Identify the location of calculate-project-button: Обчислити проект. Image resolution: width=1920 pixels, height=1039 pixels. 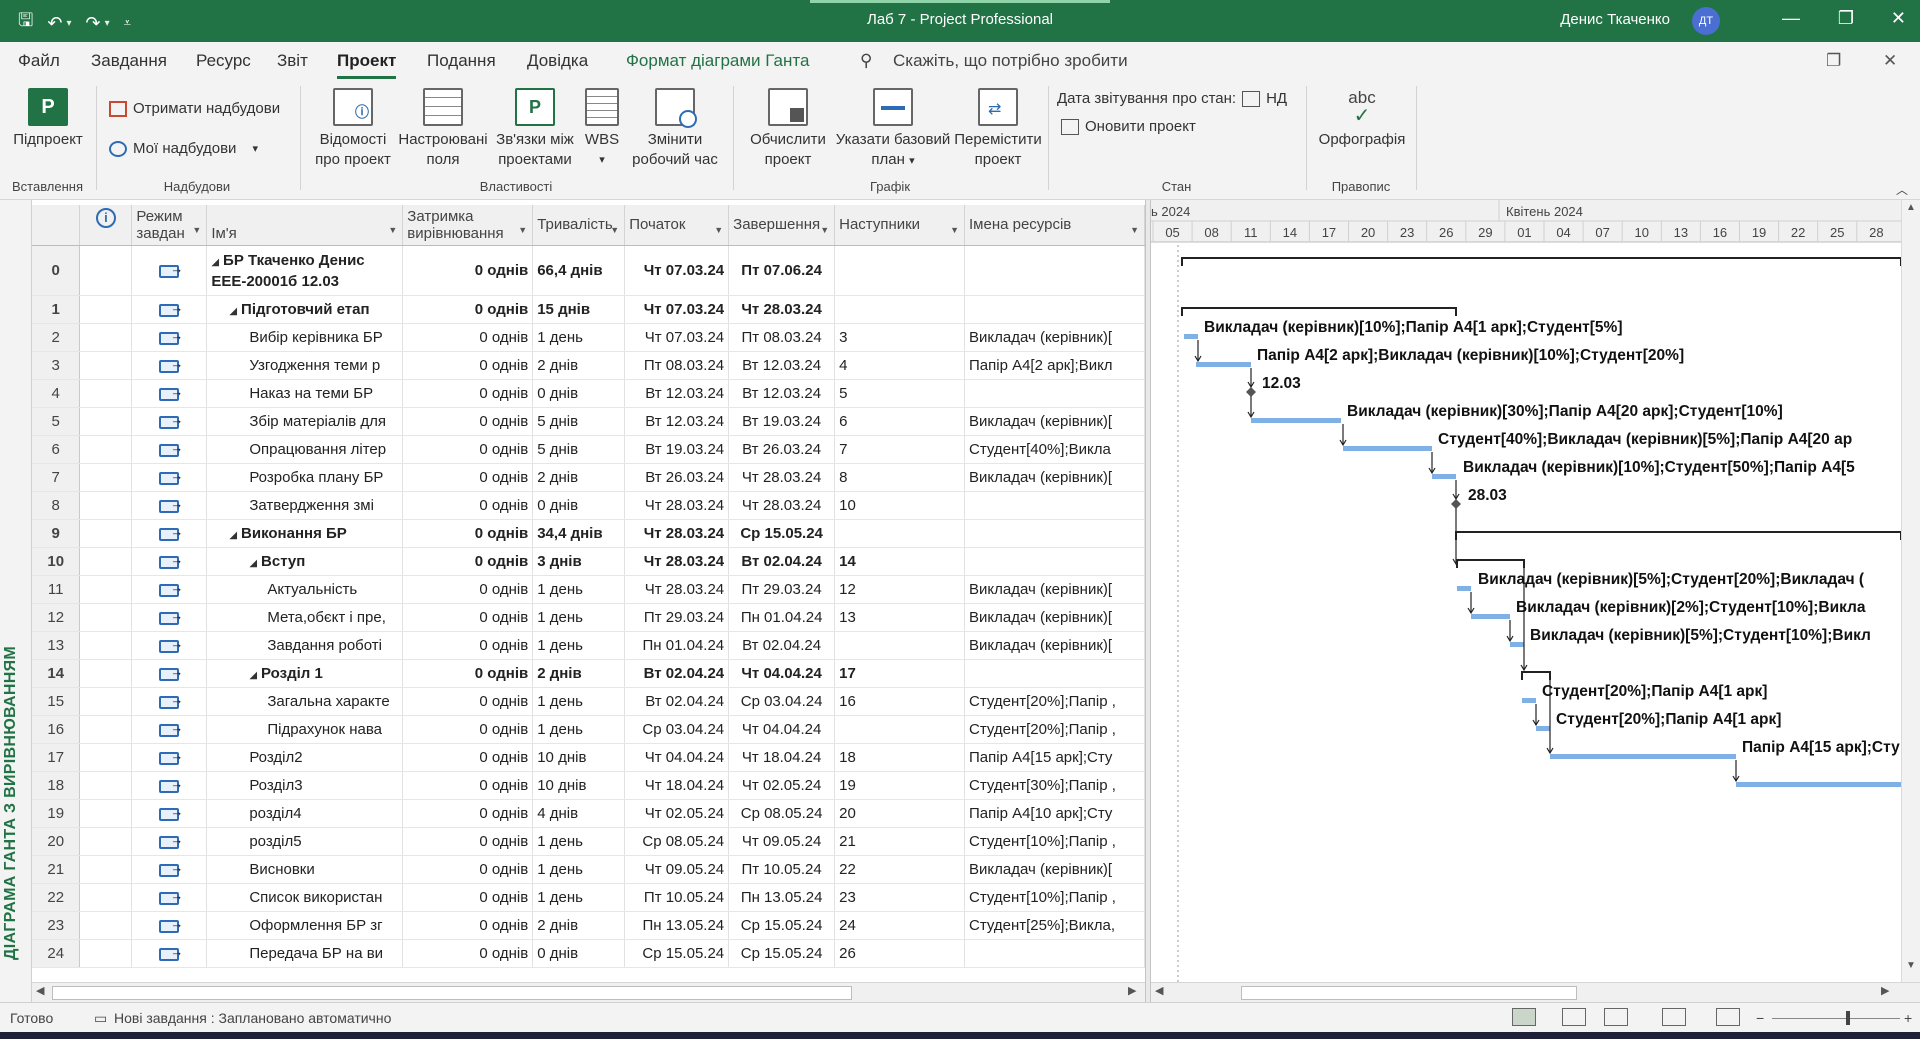
(788, 129).